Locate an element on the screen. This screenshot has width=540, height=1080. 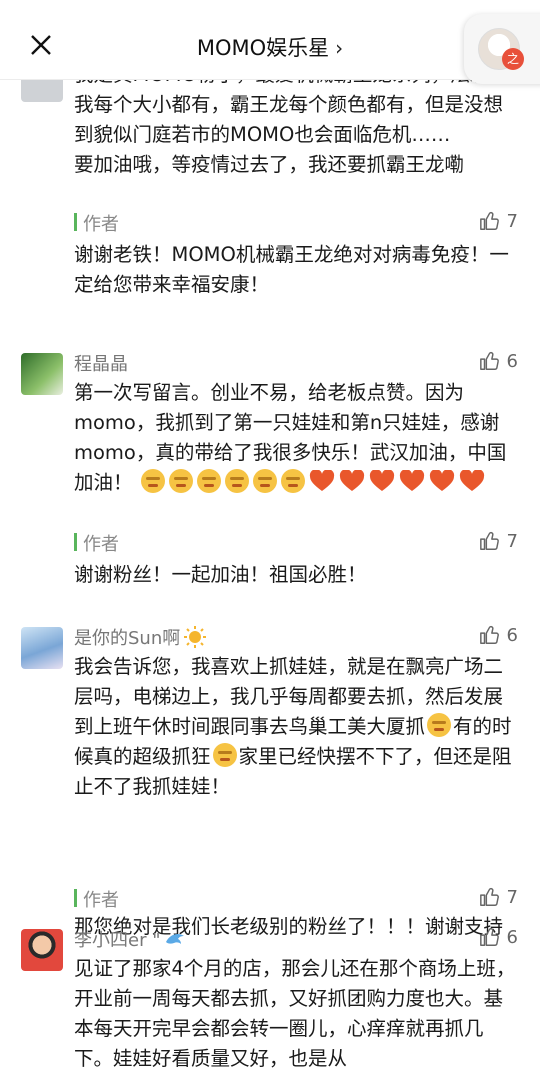
account-title-button: MOMO娱乐星 › is located at coordinates (270, 47).